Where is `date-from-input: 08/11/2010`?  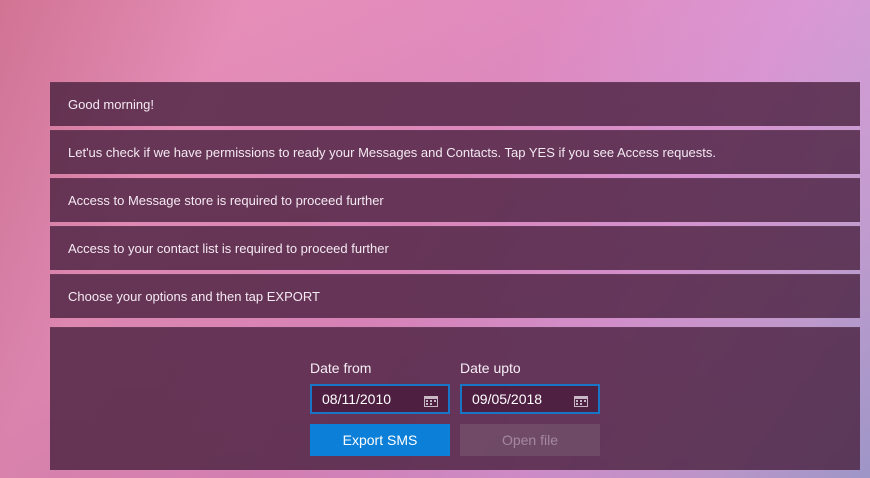 date-from-input: 08/11/2010 is located at coordinates (380, 399).